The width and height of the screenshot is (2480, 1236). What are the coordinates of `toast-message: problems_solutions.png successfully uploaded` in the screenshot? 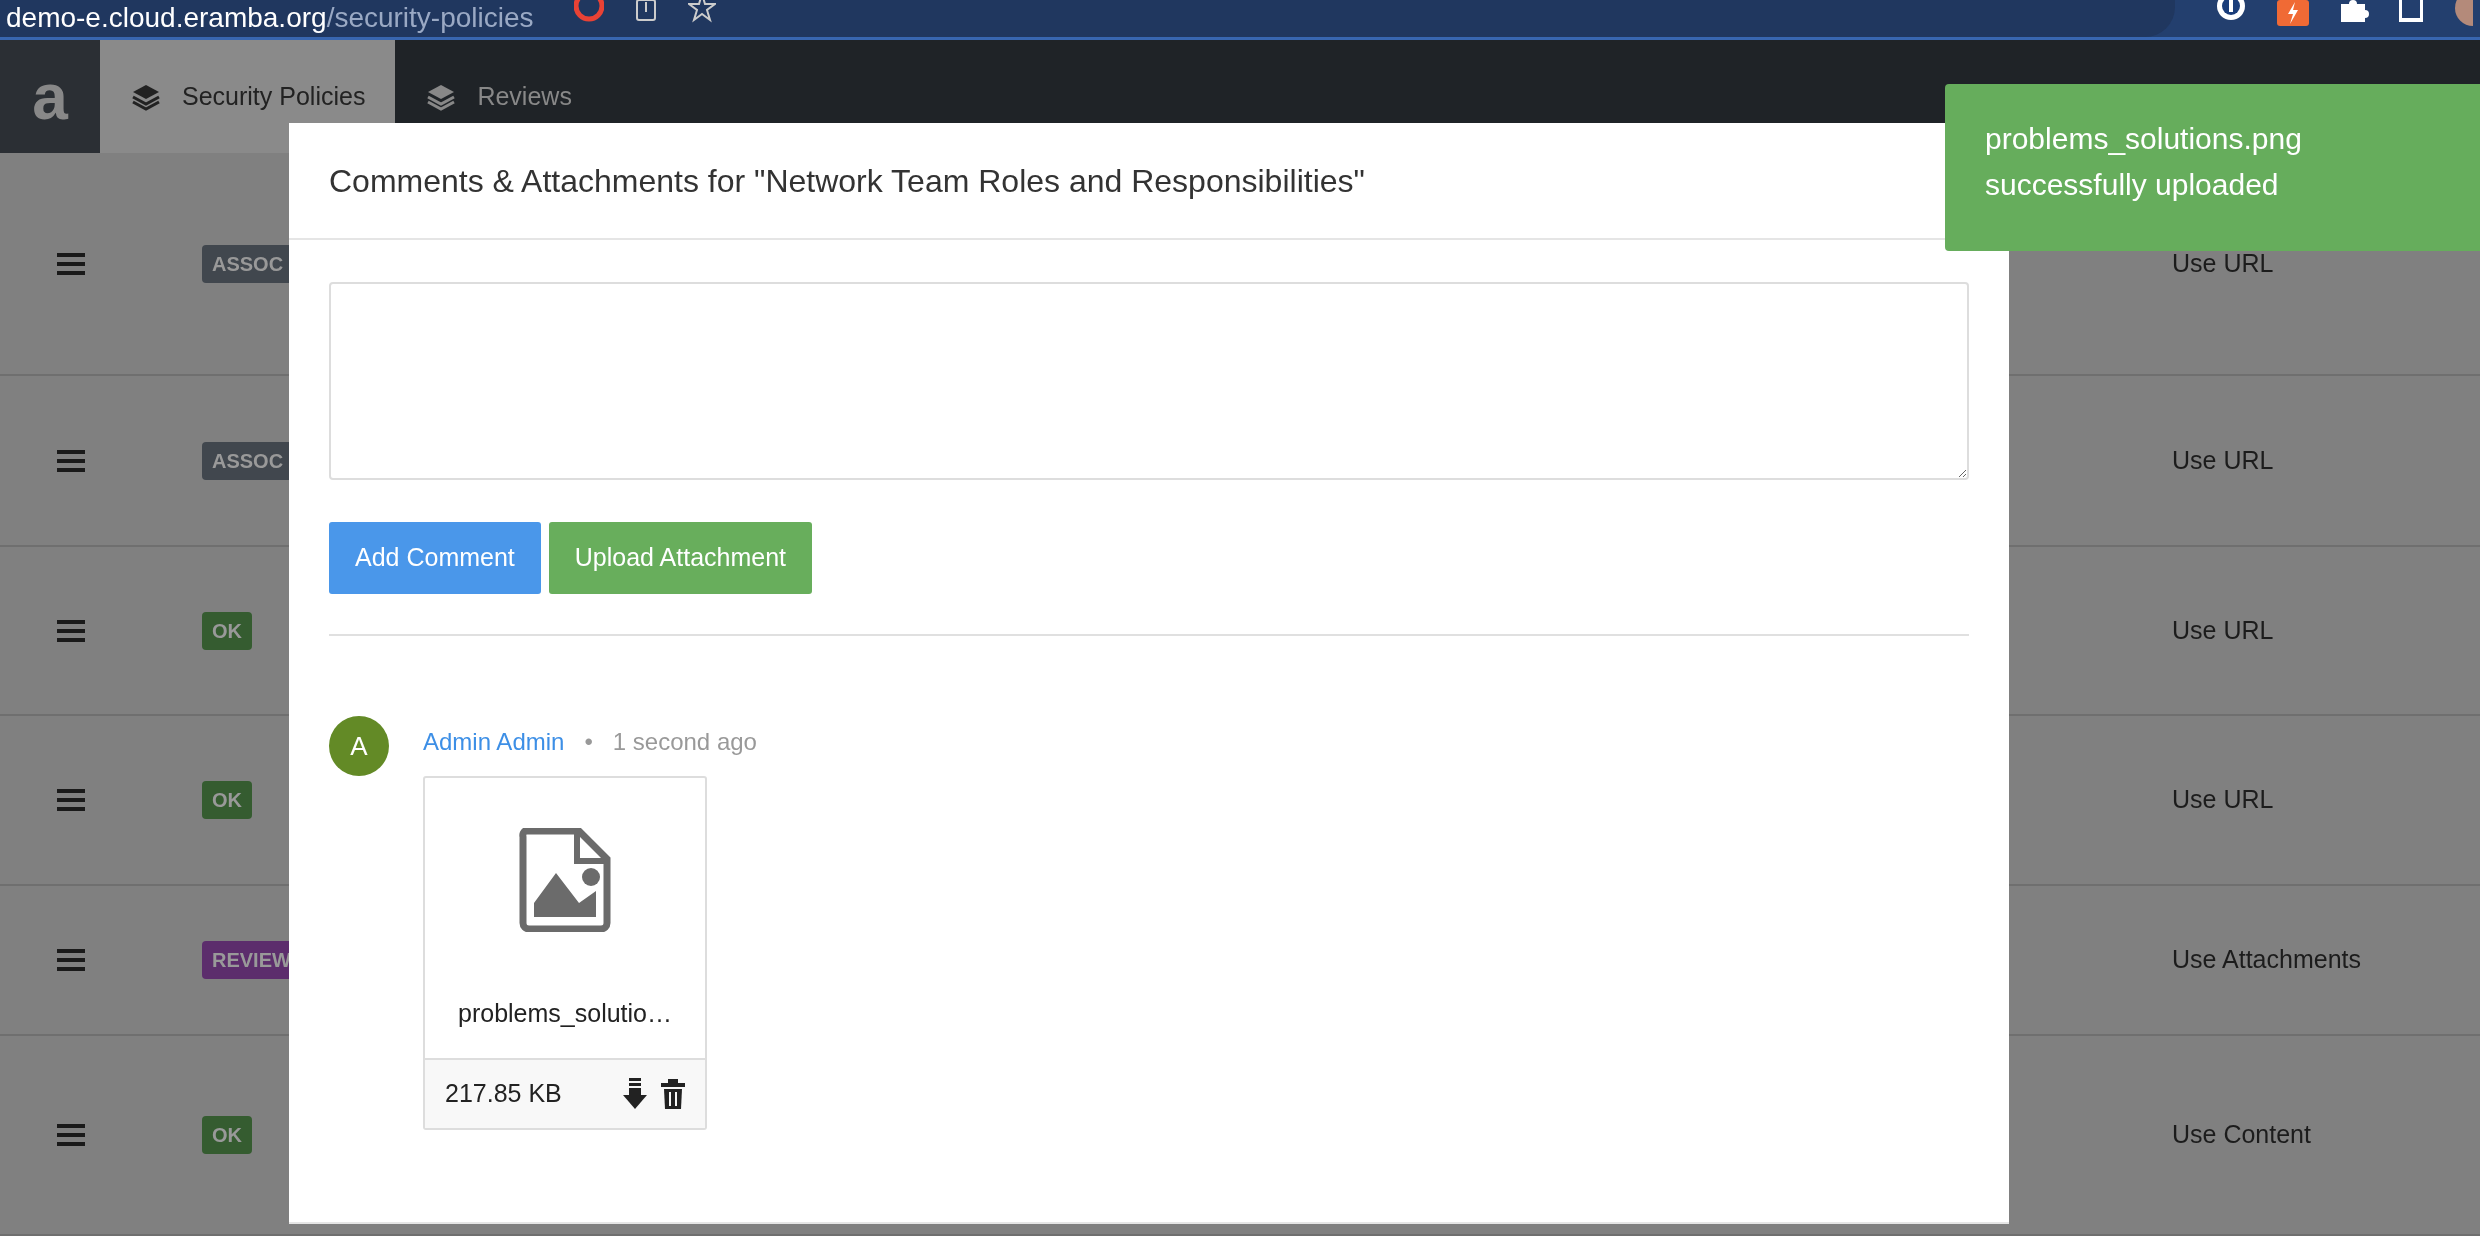 It's located at (2144, 162).